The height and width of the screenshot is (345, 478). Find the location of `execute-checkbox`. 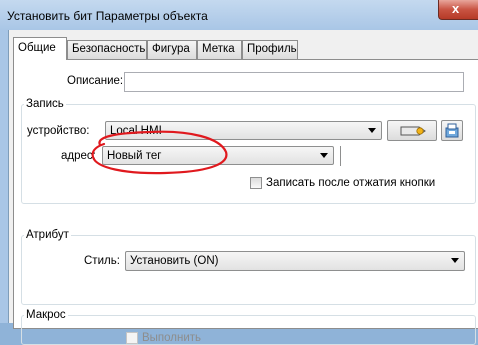

execute-checkbox is located at coordinates (132, 338).